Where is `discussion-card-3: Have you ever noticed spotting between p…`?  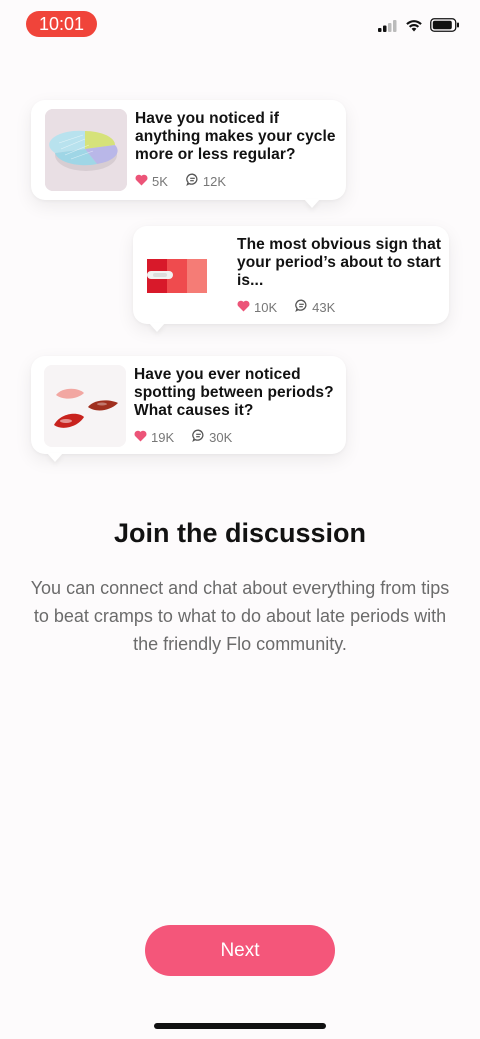 discussion-card-3: Have you ever noticed spotting between p… is located at coordinates (188, 409).